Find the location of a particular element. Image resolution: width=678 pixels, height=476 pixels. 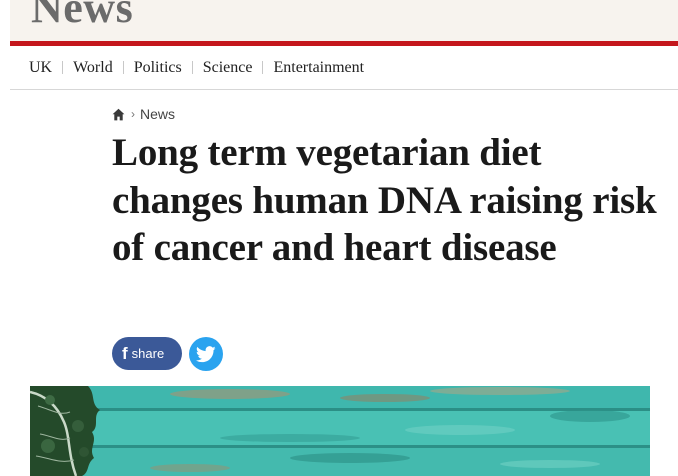

facebook-share-button: f share is located at coordinates (147, 353).